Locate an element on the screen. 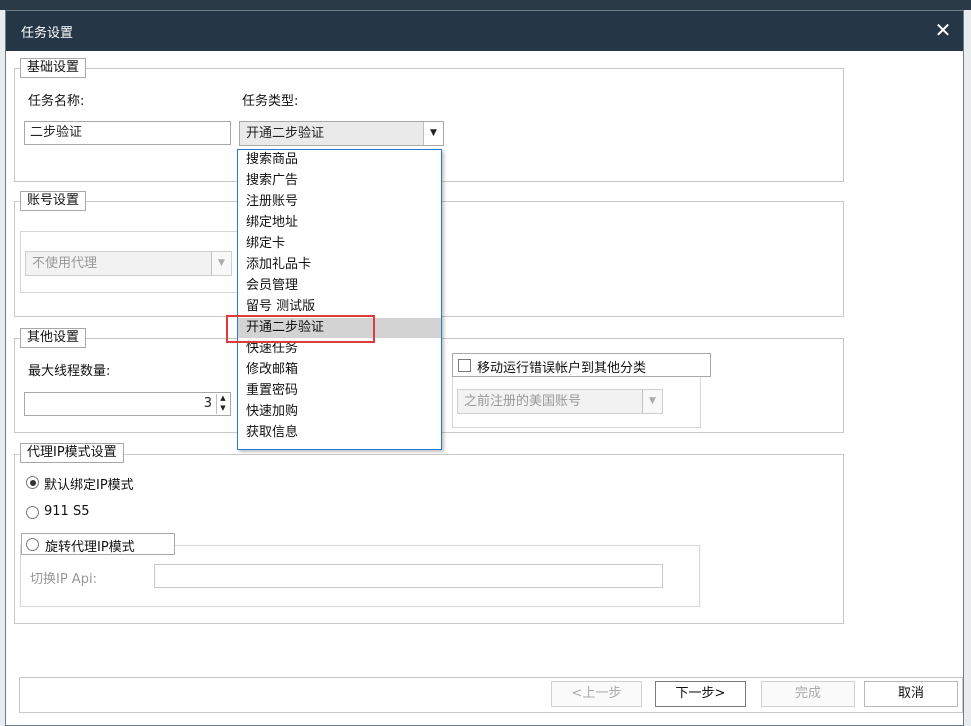 The image size is (971, 726). option-rotate-label: 旋转代理IP模式 is located at coordinates (90, 547).